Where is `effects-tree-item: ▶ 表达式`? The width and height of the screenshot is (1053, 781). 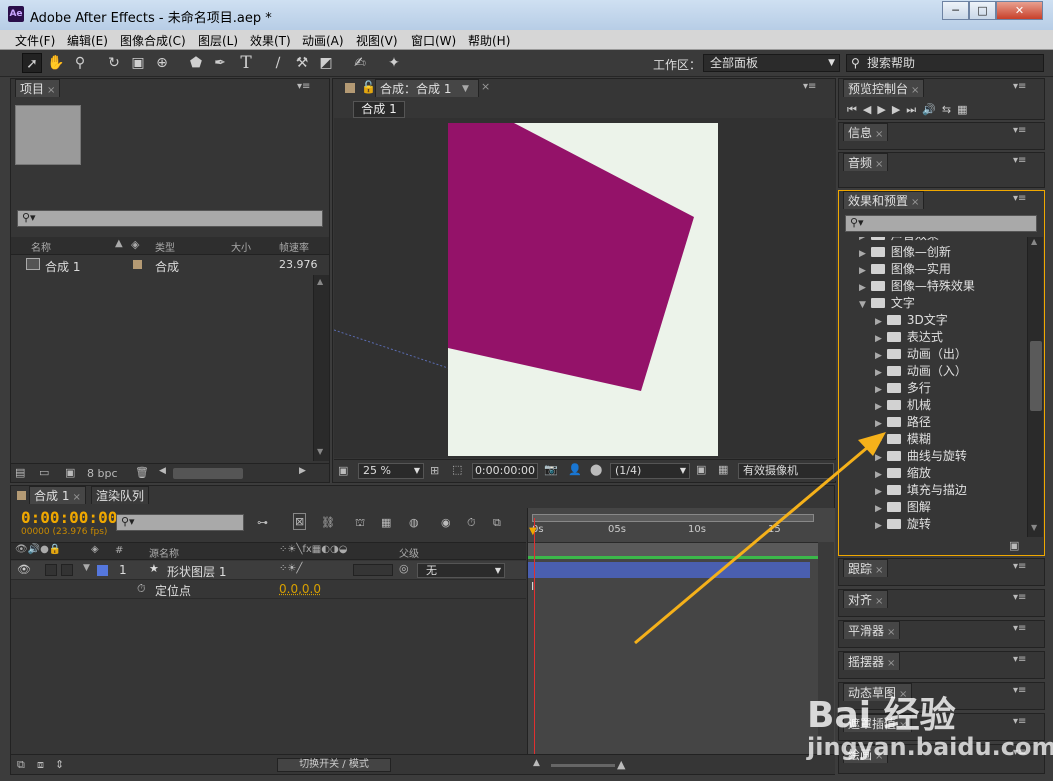 effects-tree-item: ▶ 表达式 is located at coordinates (909, 337).